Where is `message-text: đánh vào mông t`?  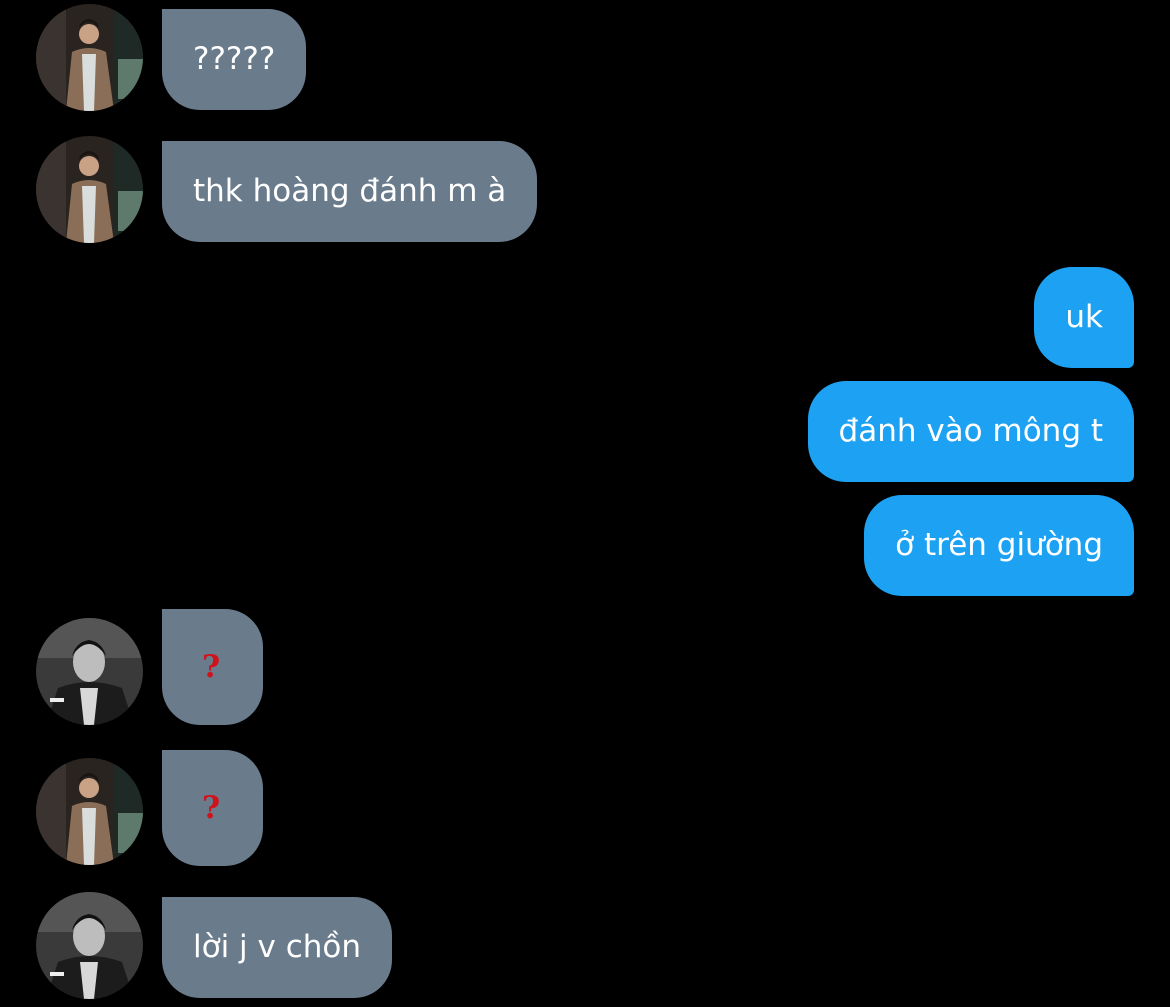
message-text: đánh vào mông t is located at coordinates (970, 431).